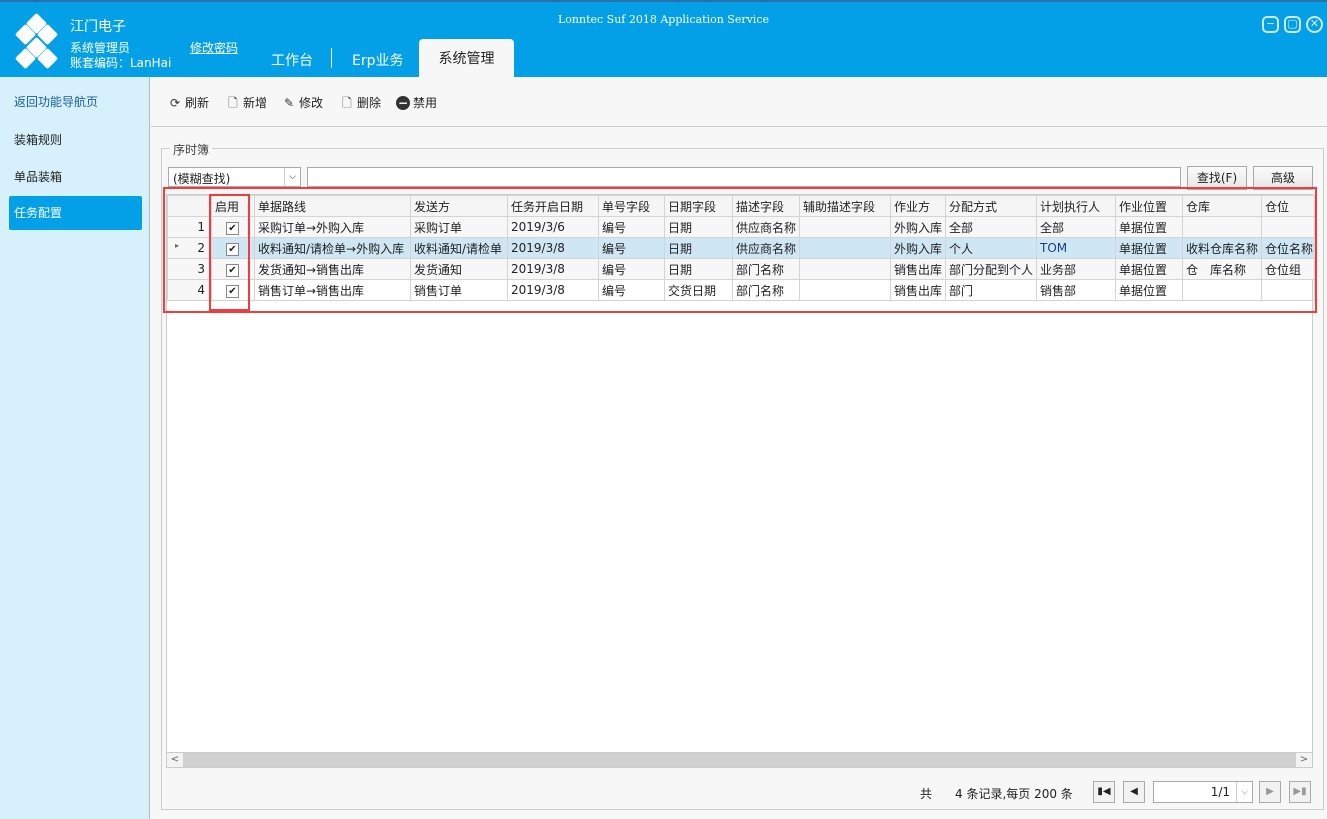 The image size is (1327, 819). I want to click on refresh-icon: ⟳, so click(175, 102).